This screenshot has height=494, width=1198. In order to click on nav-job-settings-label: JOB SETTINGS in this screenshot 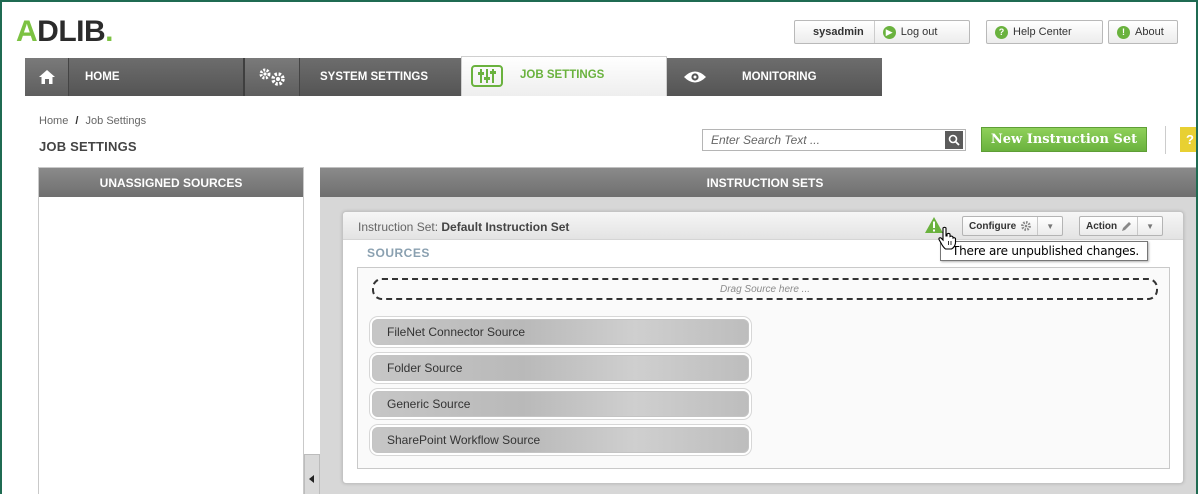, I will do `click(562, 75)`.